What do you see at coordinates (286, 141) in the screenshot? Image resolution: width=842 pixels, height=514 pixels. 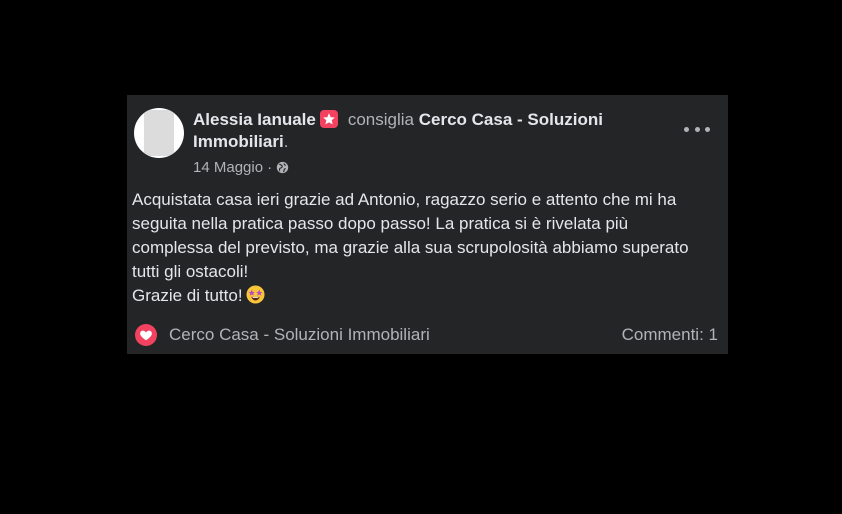 I see `page-suffix: .` at bounding box center [286, 141].